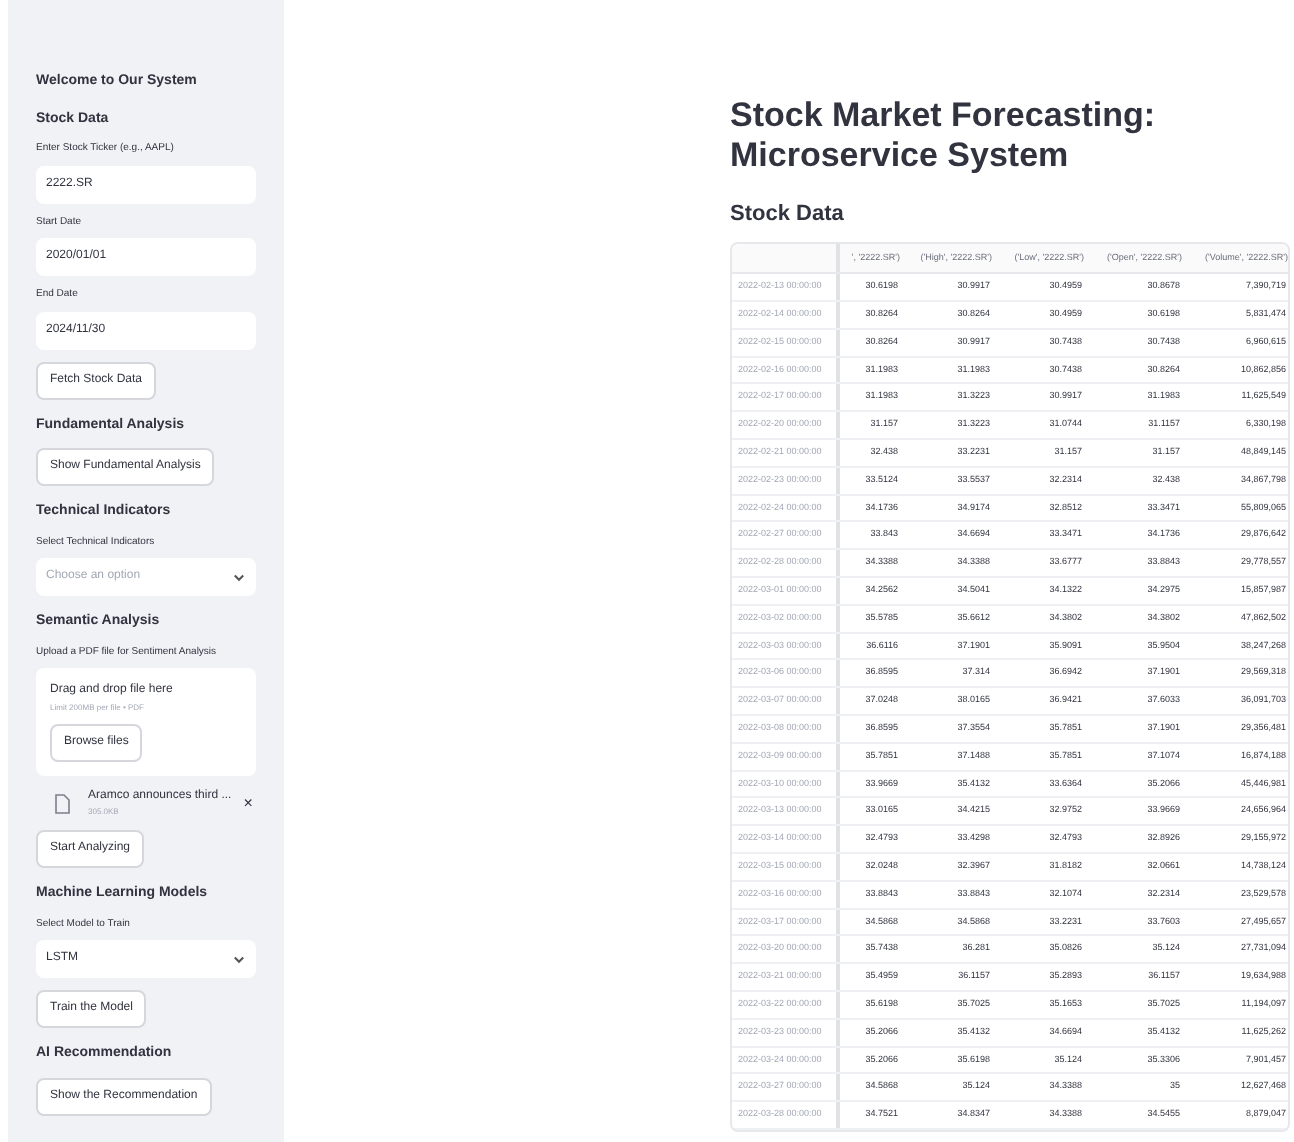  Describe the element at coordinates (788, 214) in the screenshot. I see `section-title: Stock Data` at that location.